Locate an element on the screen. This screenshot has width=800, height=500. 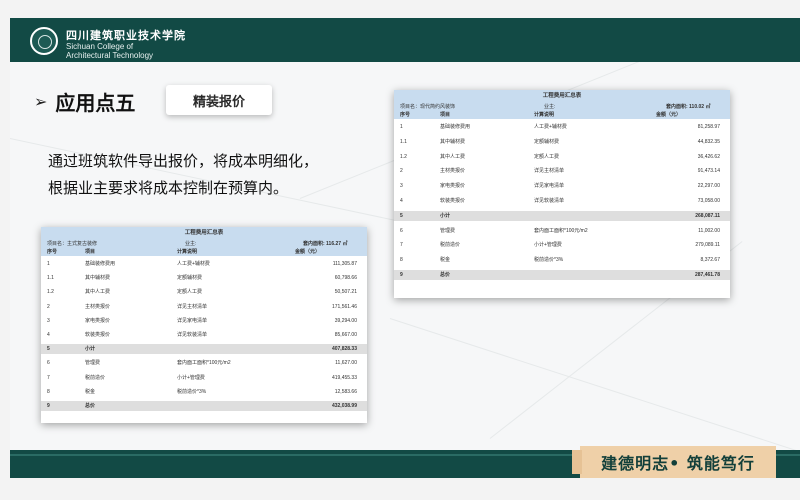
cell-amount: 279,089.11 is located at coordinates (707, 245).